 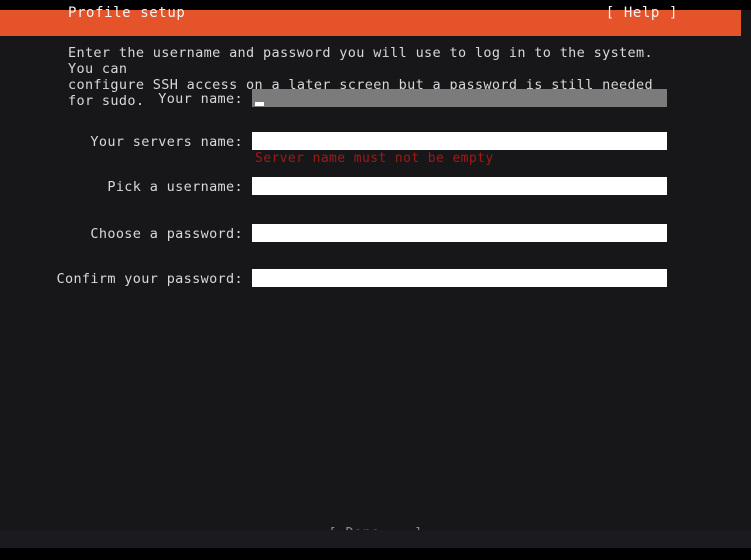 What do you see at coordinates (459, 233) in the screenshot?
I see `password-input` at bounding box center [459, 233].